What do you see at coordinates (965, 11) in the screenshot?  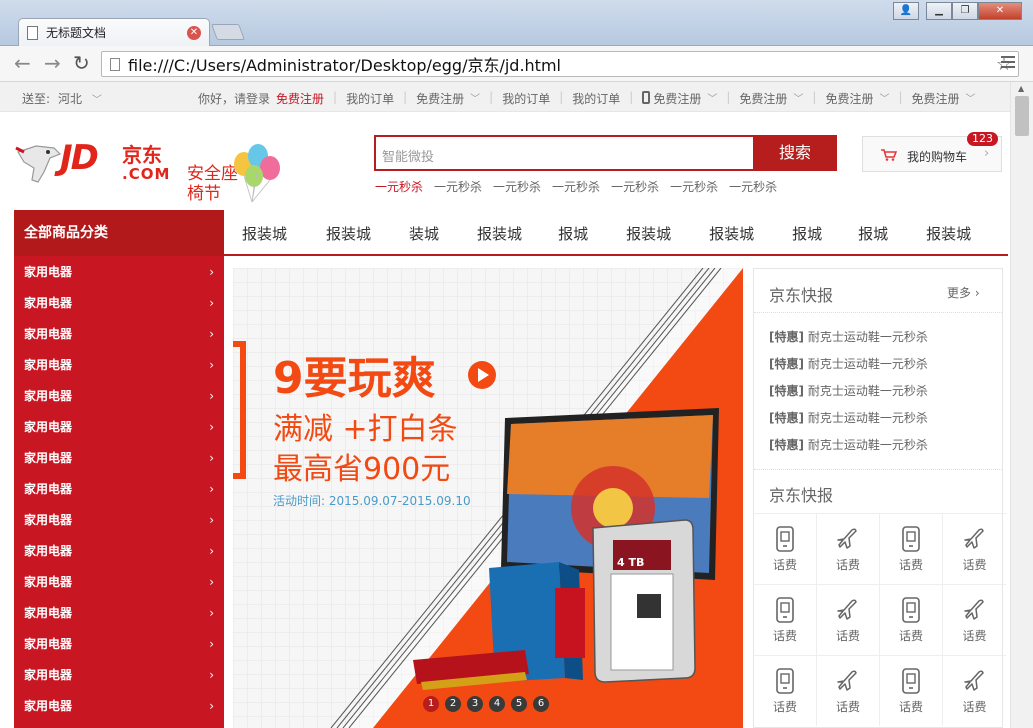 I see `maximize-icon: ❐` at bounding box center [965, 11].